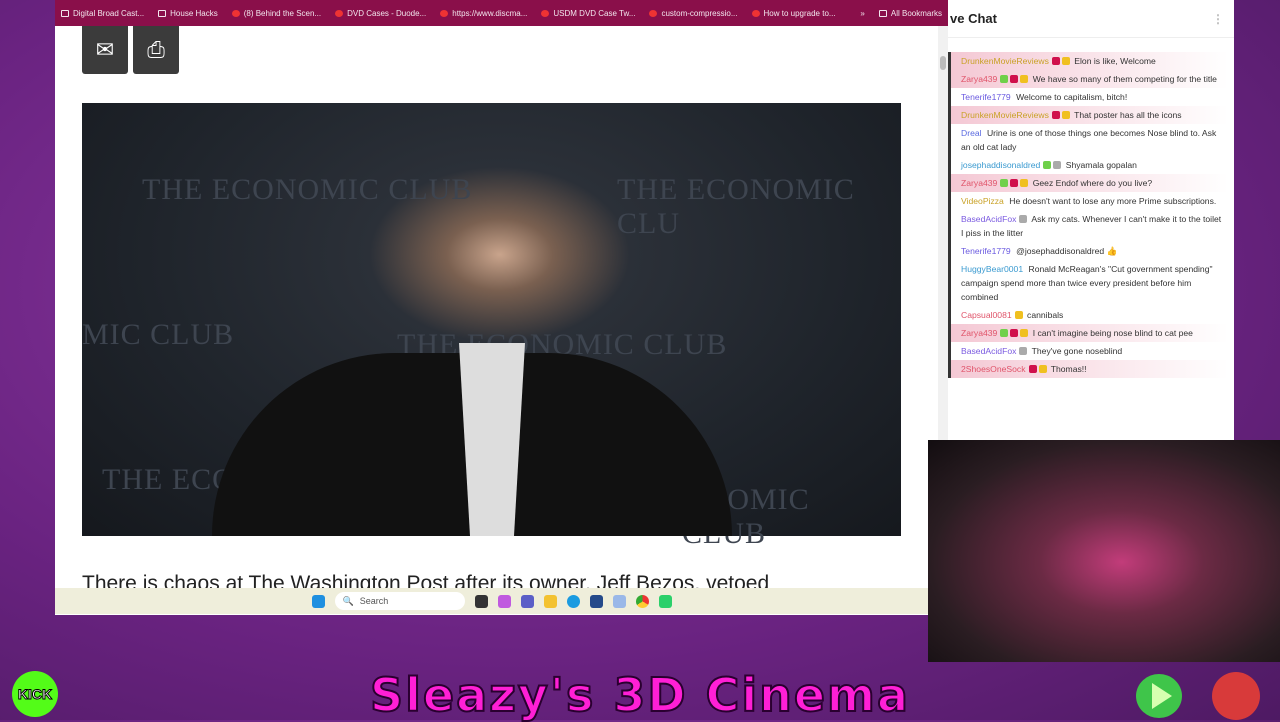  I want to click on copilot-icon, so click(504, 601).